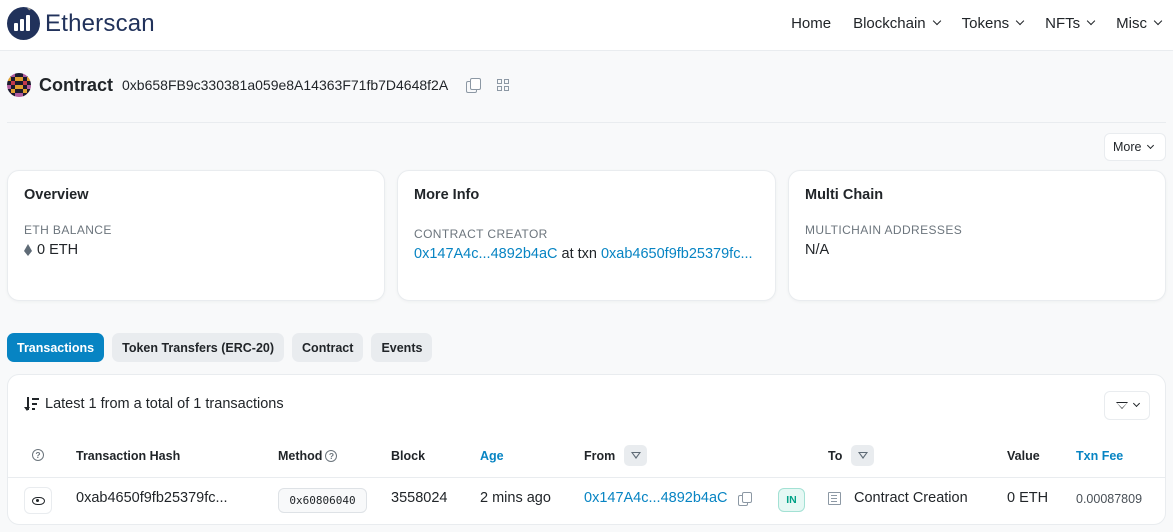  Describe the element at coordinates (897, 23) in the screenshot. I see `nav-item-blockchain: Blockchain` at that location.